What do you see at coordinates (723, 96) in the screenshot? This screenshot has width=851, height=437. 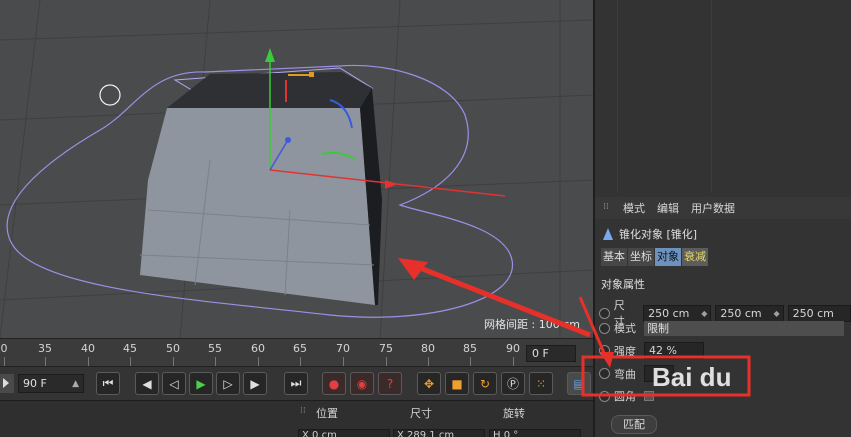 I see `object-manager-area` at bounding box center [723, 96].